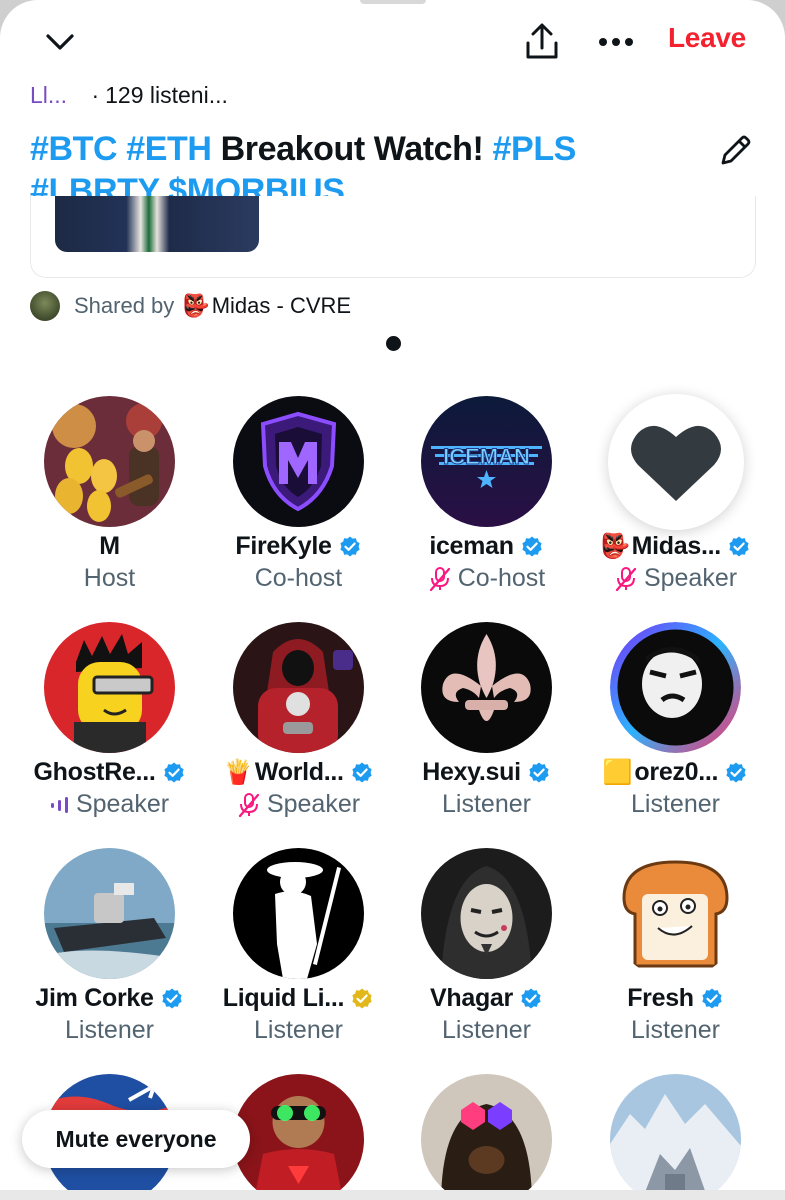  What do you see at coordinates (535, 149) in the screenshot?
I see `title-hashtag: #PLS` at bounding box center [535, 149].